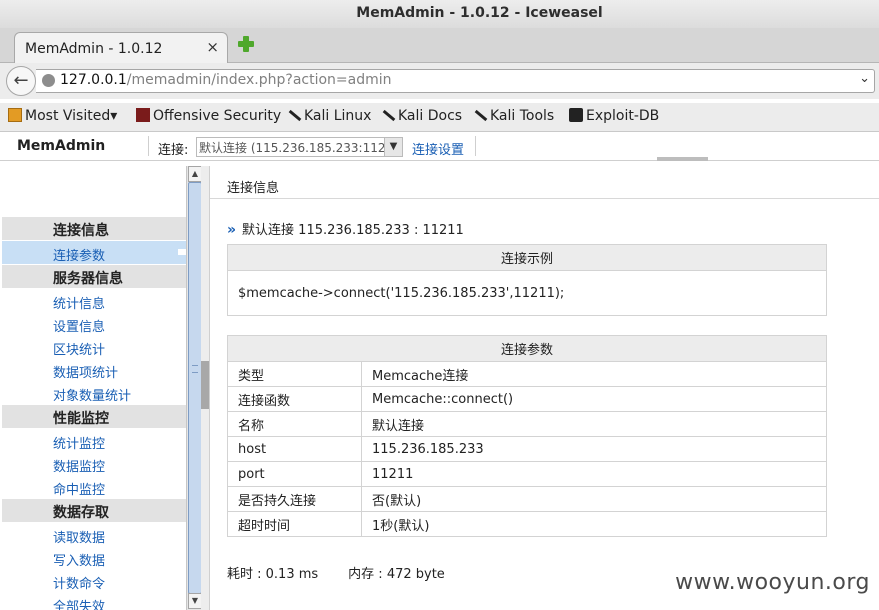 This screenshot has width=879, height=610. What do you see at coordinates (92, 394) in the screenshot?
I see `sidebar-item-object-count: 对象数量统计` at bounding box center [92, 394].